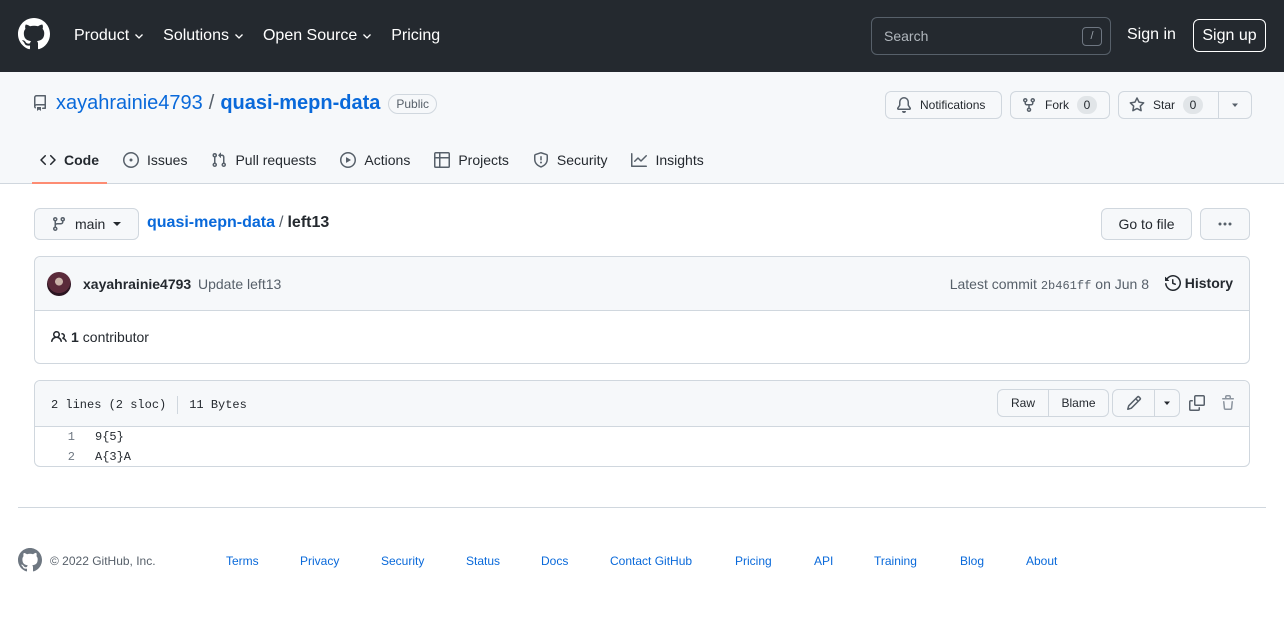 Image resolution: width=1284 pixels, height=622 pixels. Describe the element at coordinates (58, 224) in the screenshot. I see `branch-icon` at that location.